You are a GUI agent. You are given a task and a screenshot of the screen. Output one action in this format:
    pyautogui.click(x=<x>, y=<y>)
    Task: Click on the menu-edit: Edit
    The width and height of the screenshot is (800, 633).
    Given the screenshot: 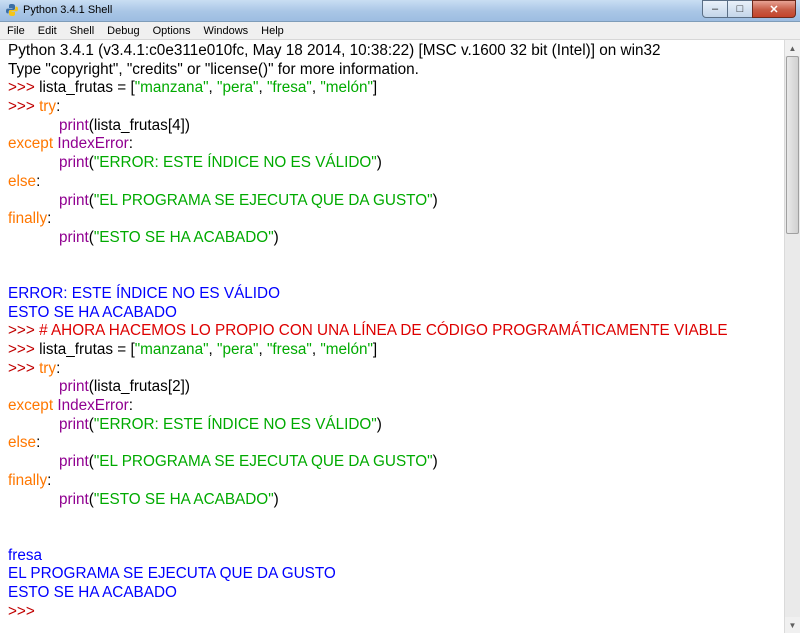 What is the action you would take?
    pyautogui.click(x=47, y=31)
    